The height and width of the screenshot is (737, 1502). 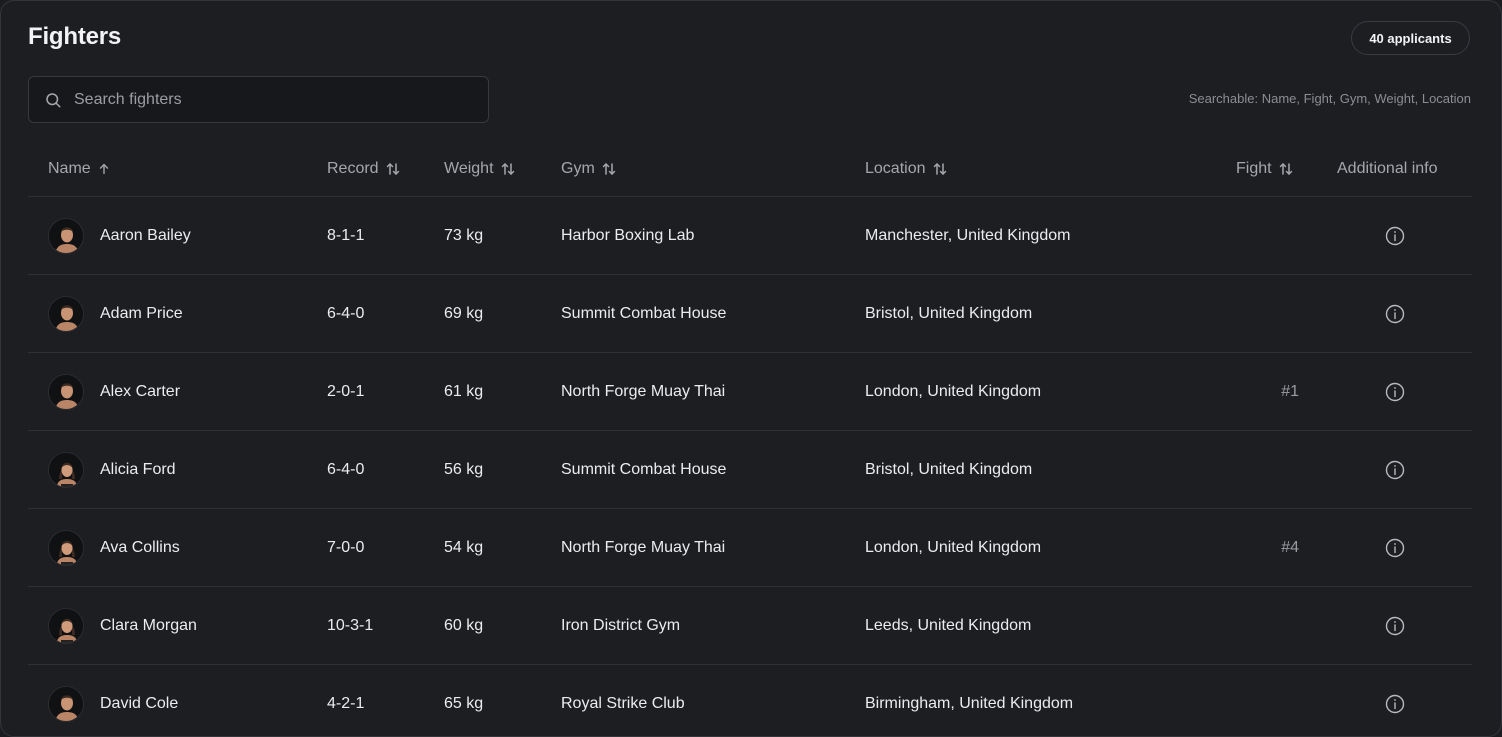 I want to click on fight-cell: #4, so click(x=1290, y=547).